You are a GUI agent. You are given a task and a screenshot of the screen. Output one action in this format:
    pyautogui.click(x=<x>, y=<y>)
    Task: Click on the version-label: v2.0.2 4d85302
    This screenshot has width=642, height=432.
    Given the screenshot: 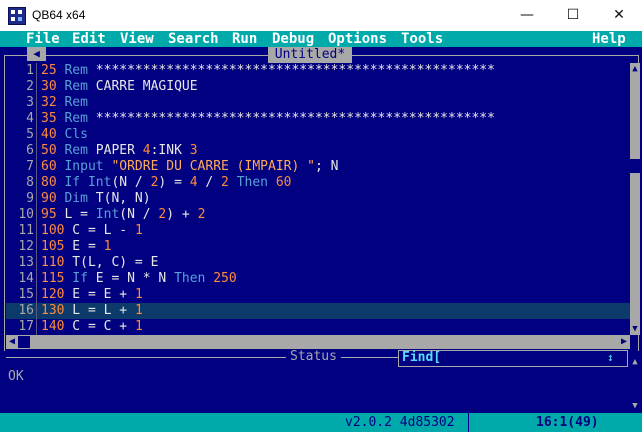 What is the action you would take?
    pyautogui.click(x=400, y=422)
    